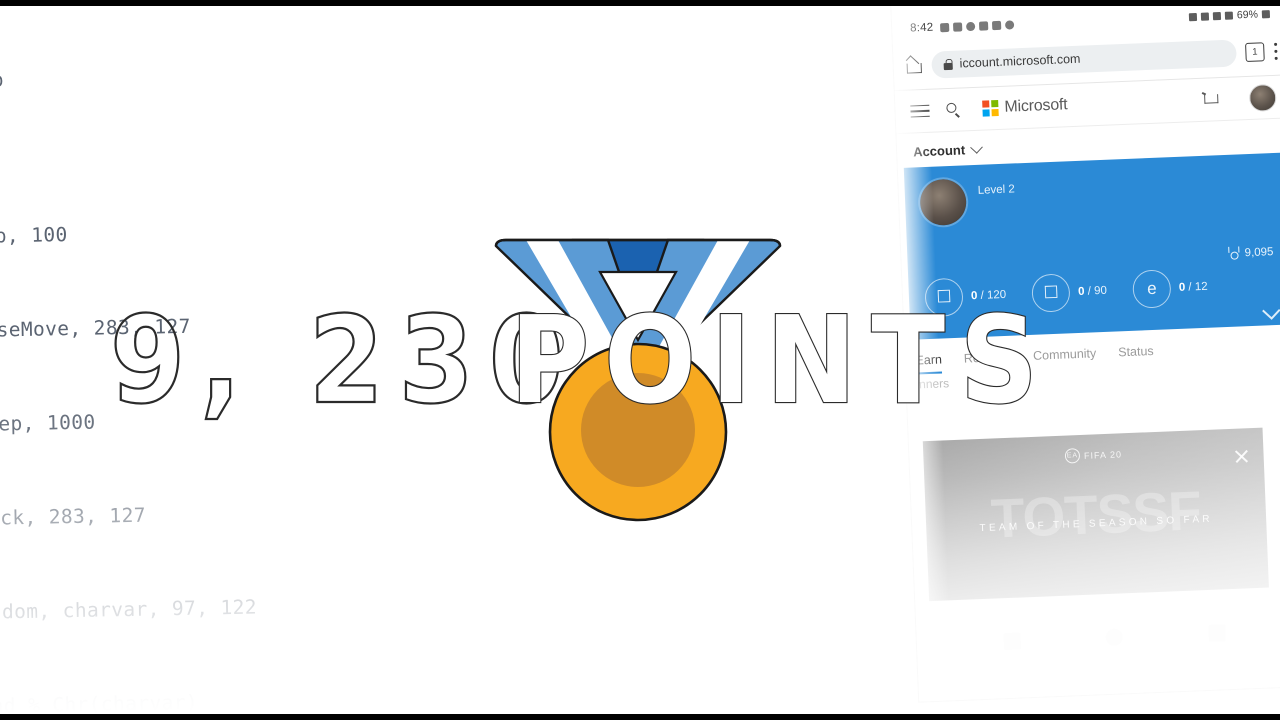 The image size is (1280, 720). I want to click on rewards-identity: Level 2, so click(996, 186).